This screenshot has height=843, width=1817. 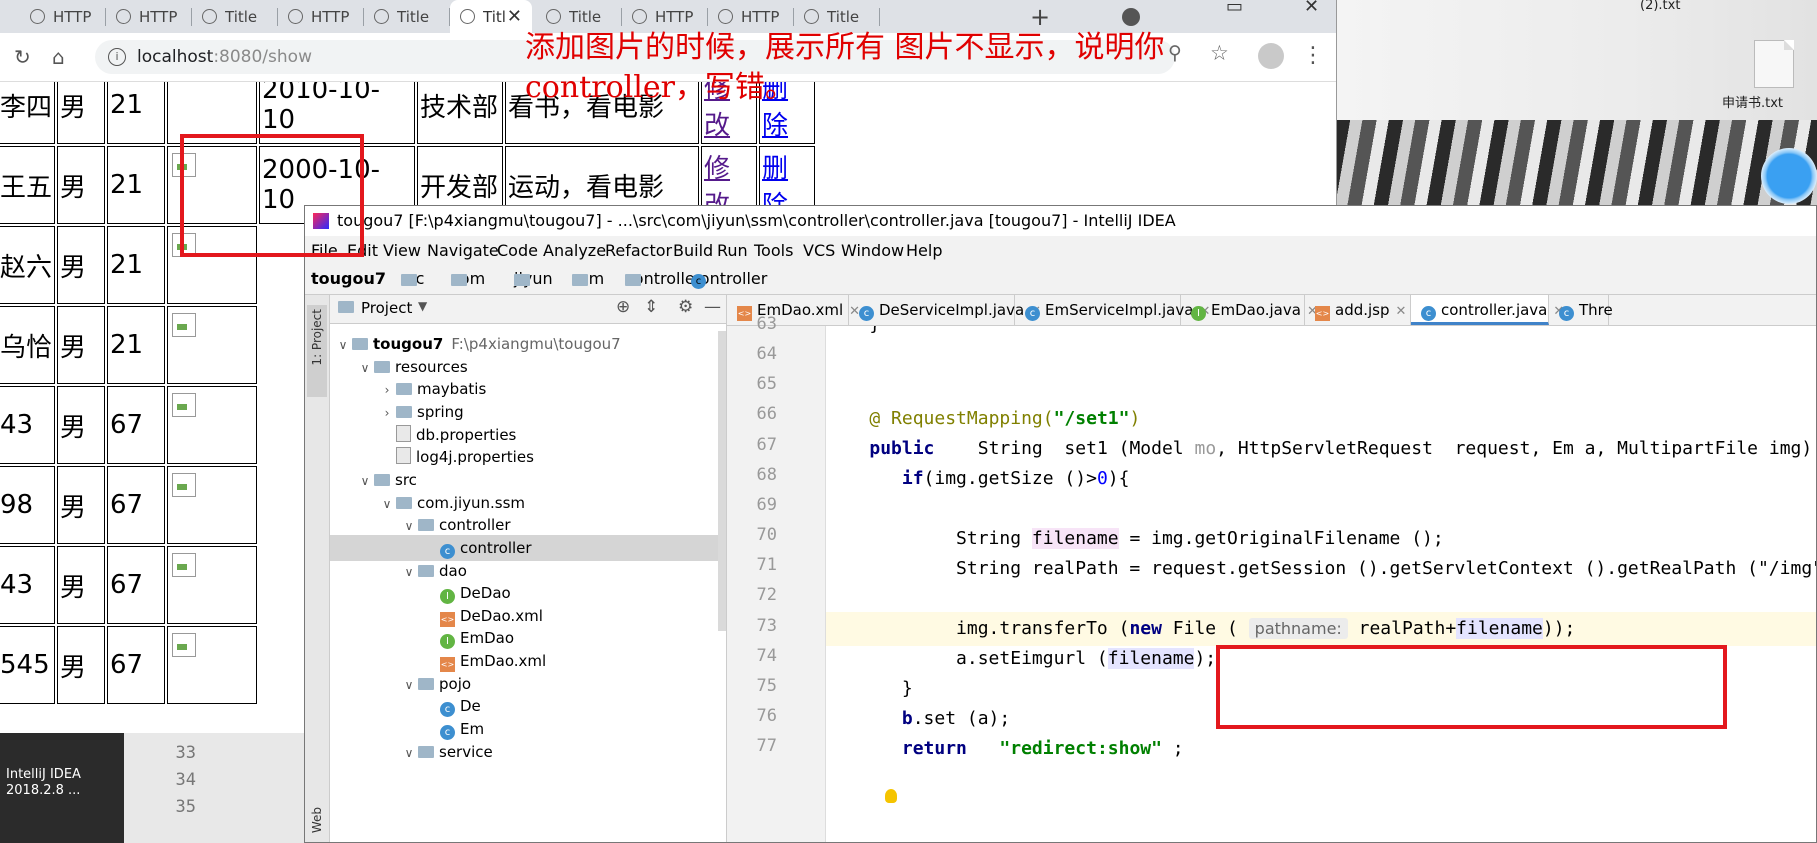 What do you see at coordinates (766, 715) in the screenshot?
I see `line-number: 76` at bounding box center [766, 715].